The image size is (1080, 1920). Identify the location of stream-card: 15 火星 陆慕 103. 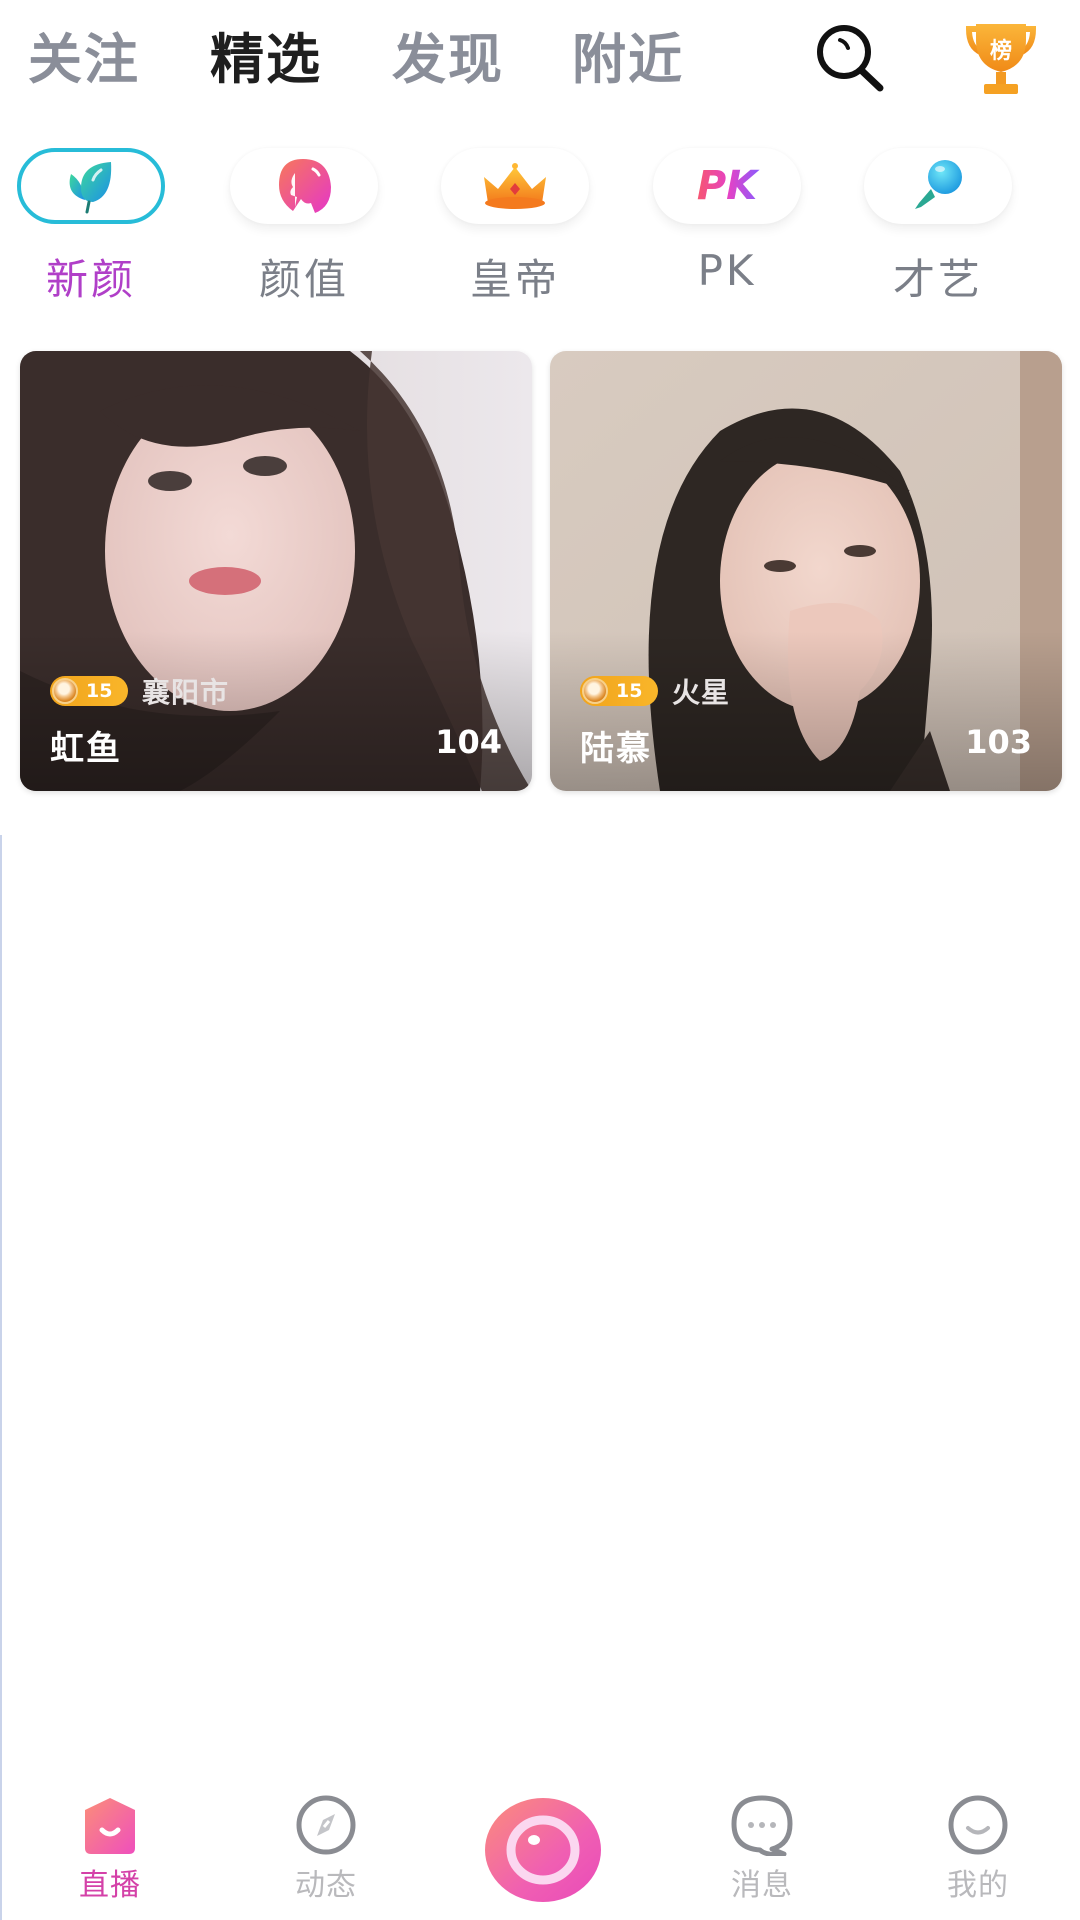
(806, 571).